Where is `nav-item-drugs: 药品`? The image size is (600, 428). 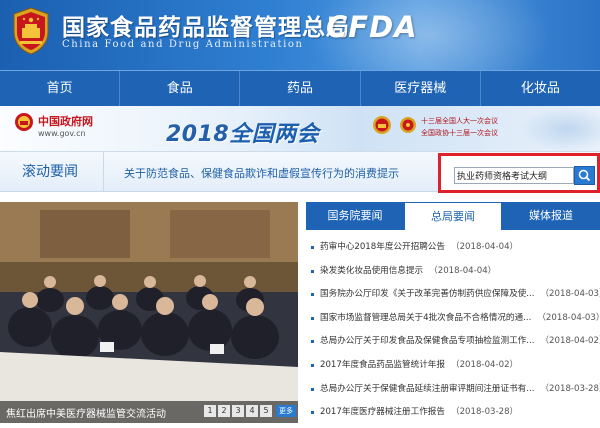
nav-item-drugs: 药品 is located at coordinates (300, 88).